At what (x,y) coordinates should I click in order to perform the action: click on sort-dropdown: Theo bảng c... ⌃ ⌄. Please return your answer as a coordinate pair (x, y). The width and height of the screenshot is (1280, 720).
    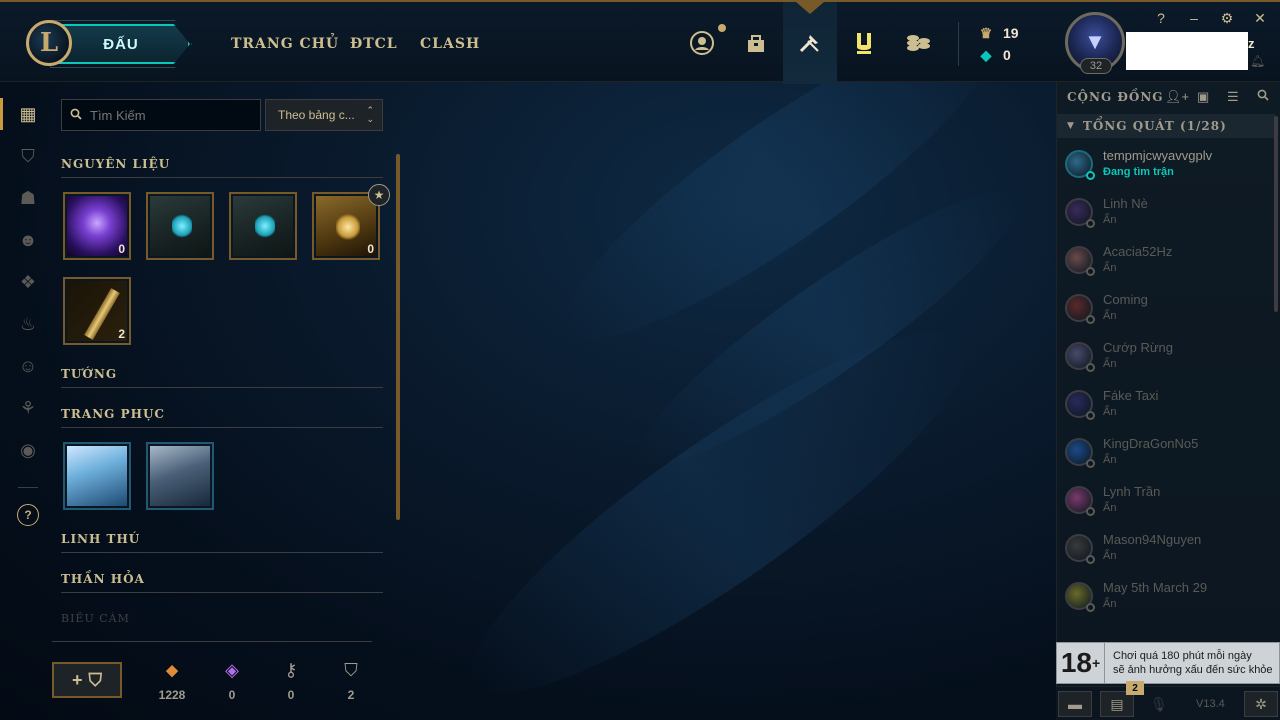
    Looking at the image, I should click on (324, 115).